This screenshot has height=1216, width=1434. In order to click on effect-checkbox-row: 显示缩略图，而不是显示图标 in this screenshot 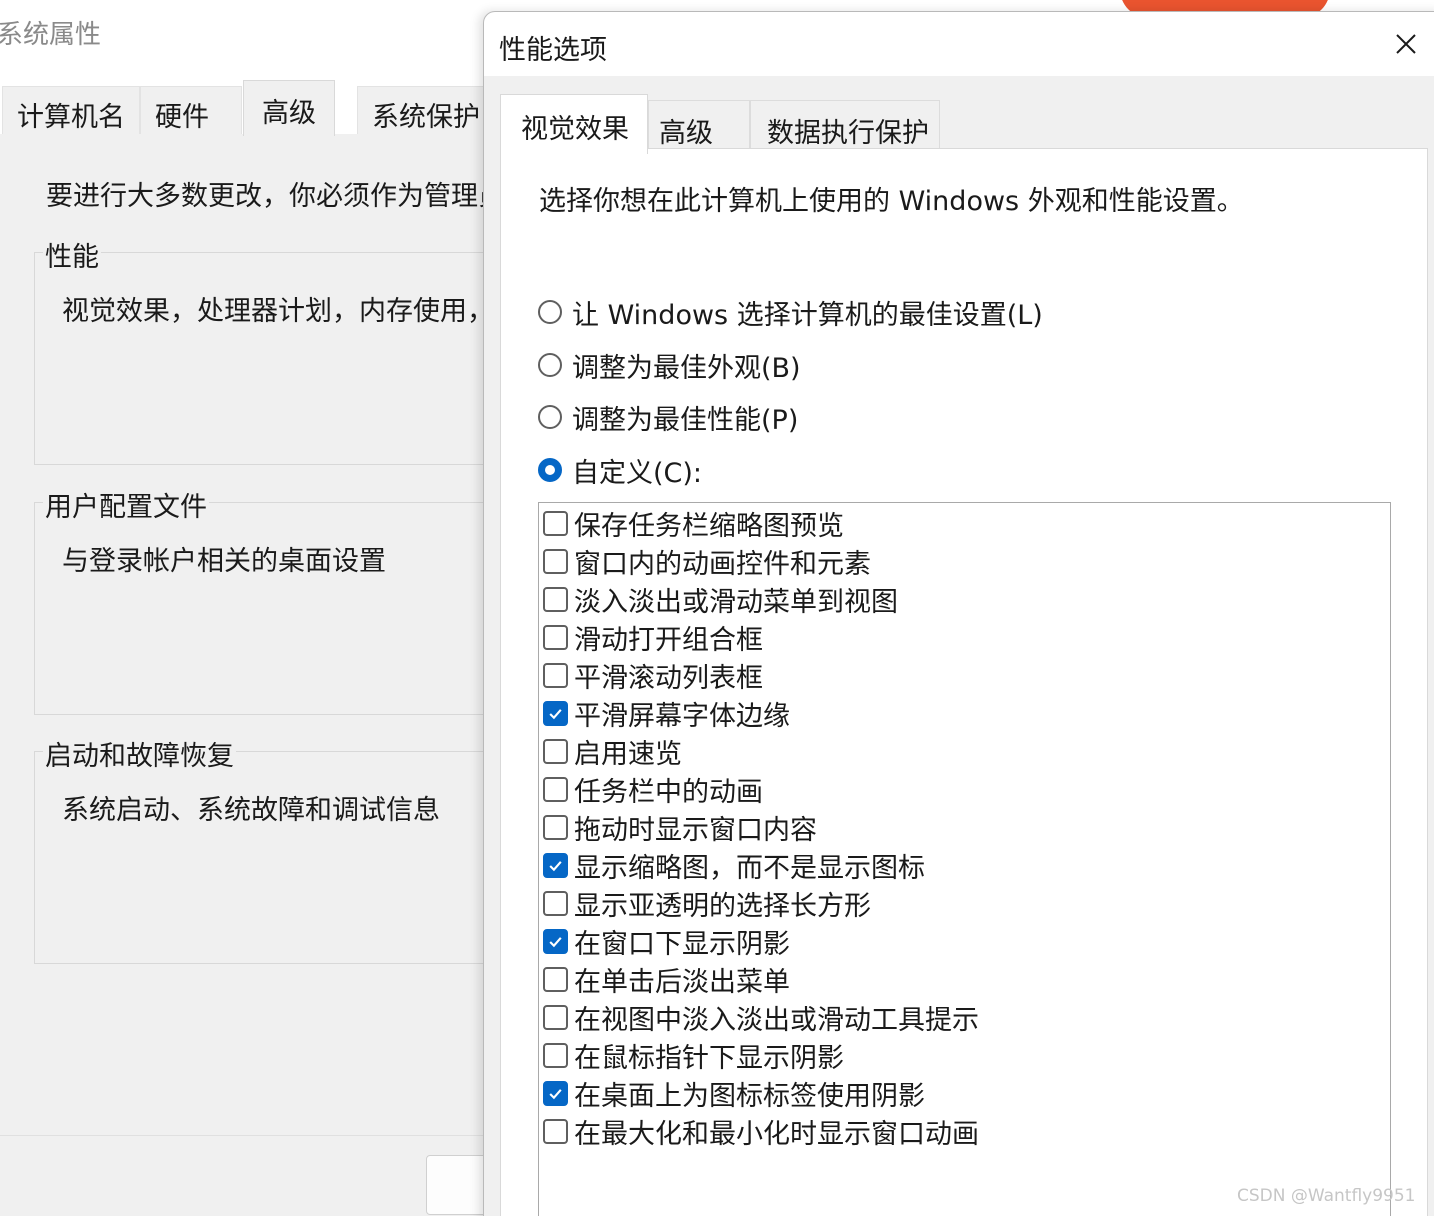, I will do `click(734, 865)`.